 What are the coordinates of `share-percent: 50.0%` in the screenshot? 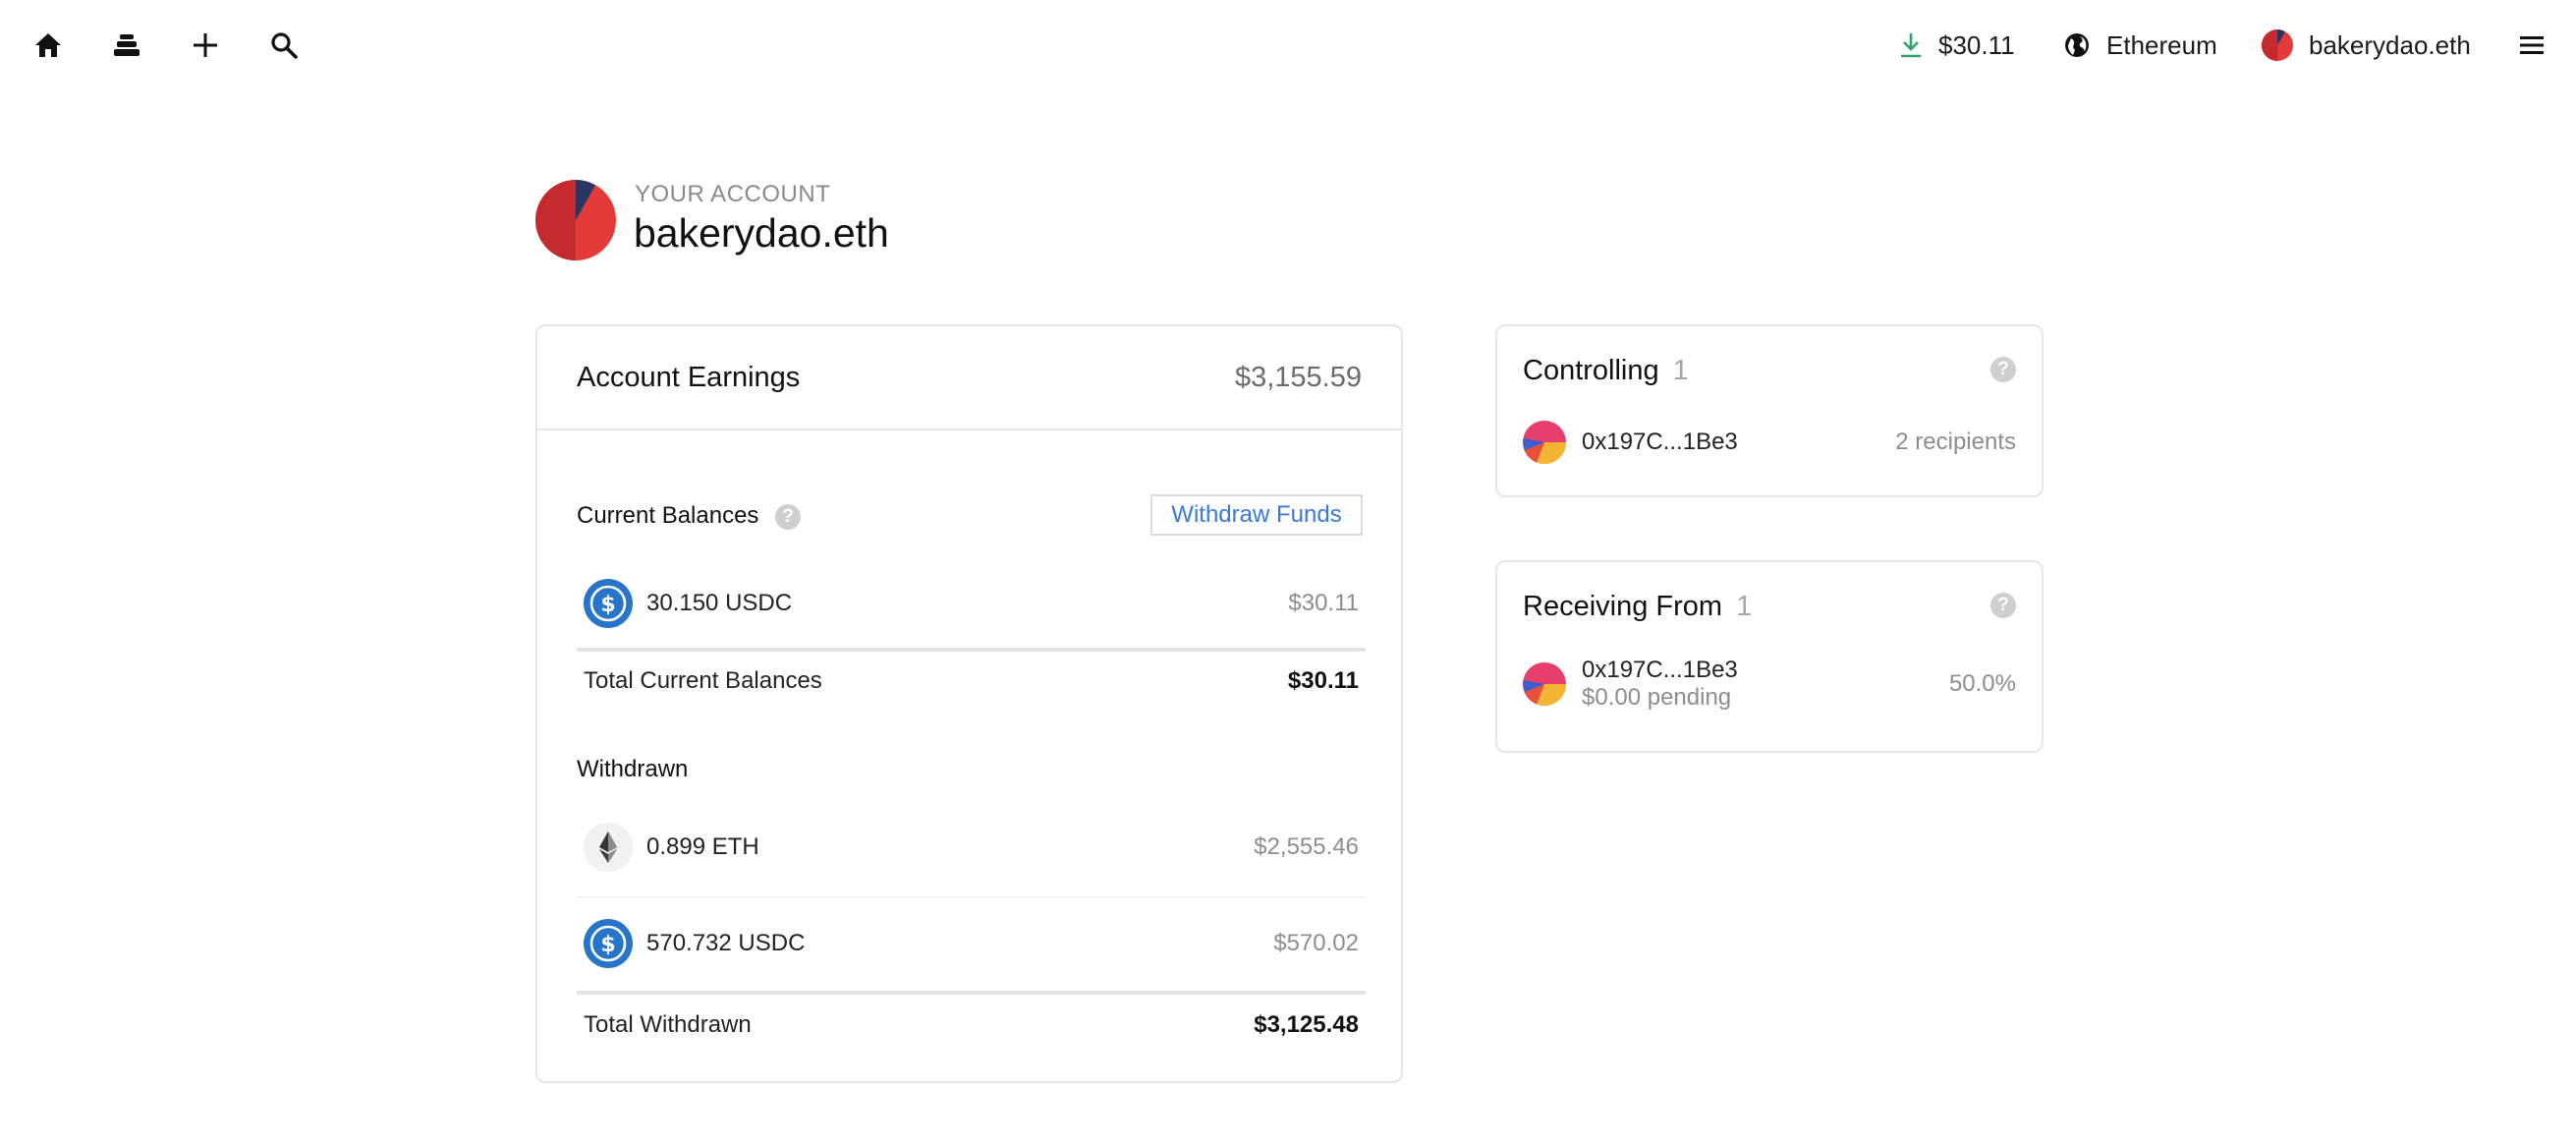 It's located at (1982, 683).